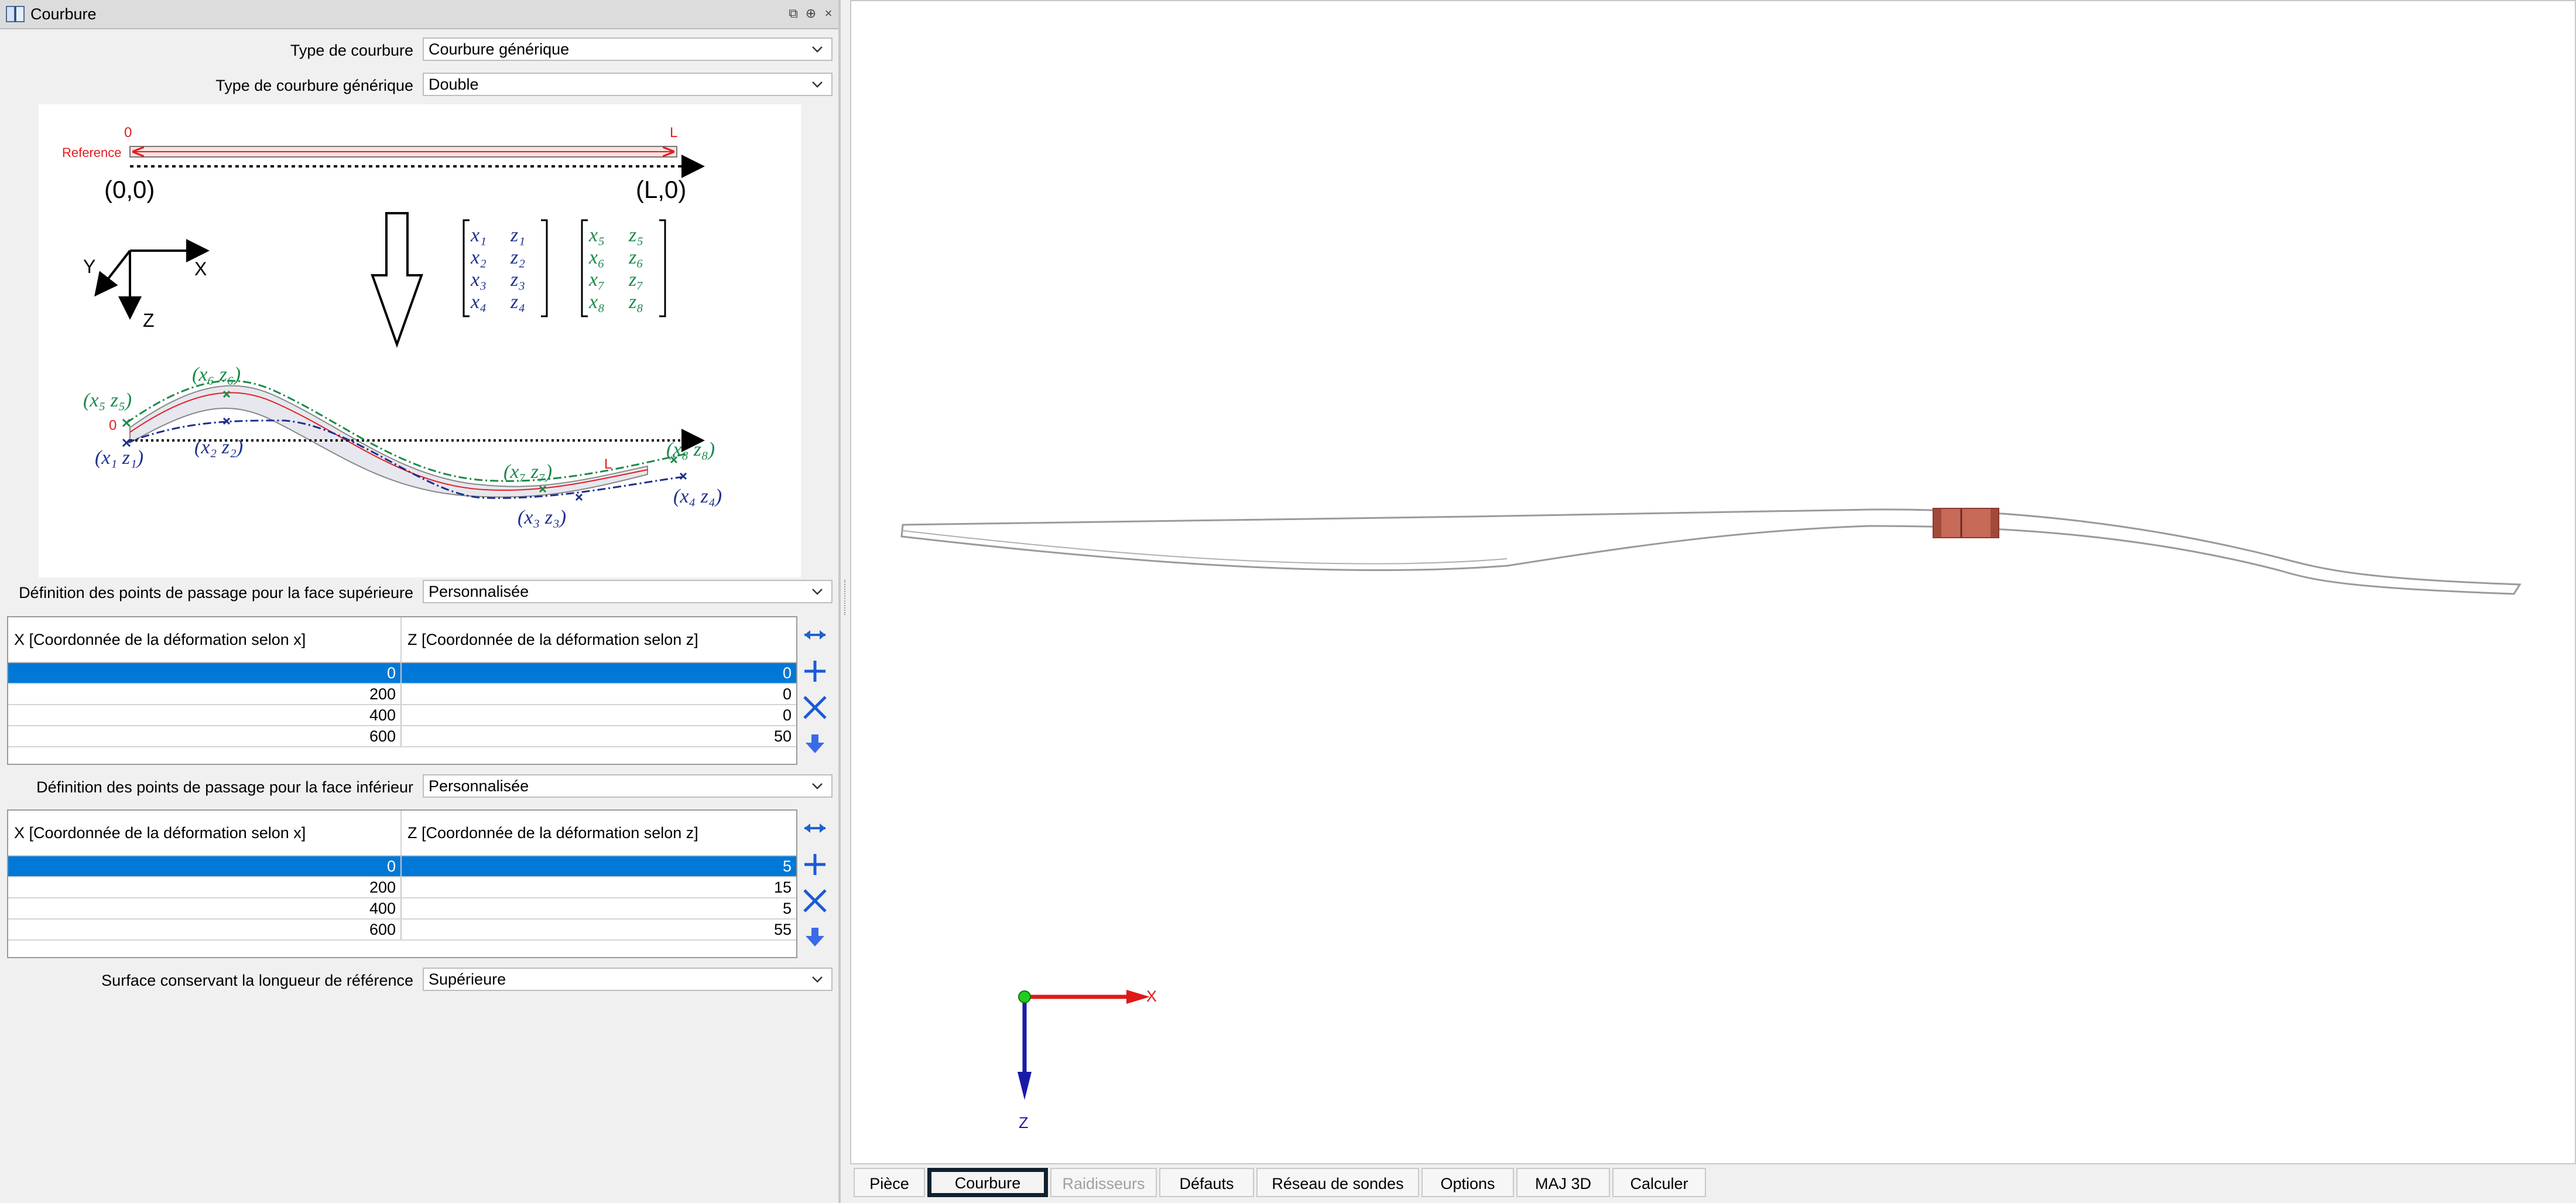  What do you see at coordinates (454, 84) in the screenshot?
I see `type-generique-value: Double` at bounding box center [454, 84].